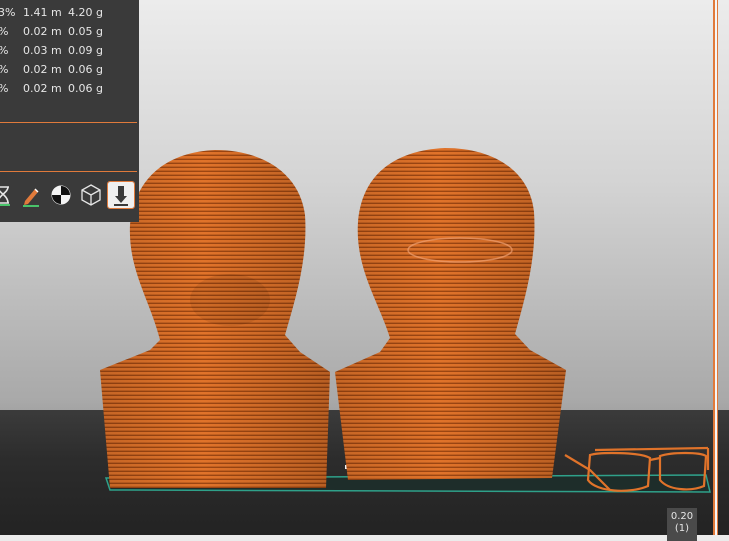  Describe the element at coordinates (85, 31) in the screenshot. I see `stat-weight: 0.05 g` at that location.